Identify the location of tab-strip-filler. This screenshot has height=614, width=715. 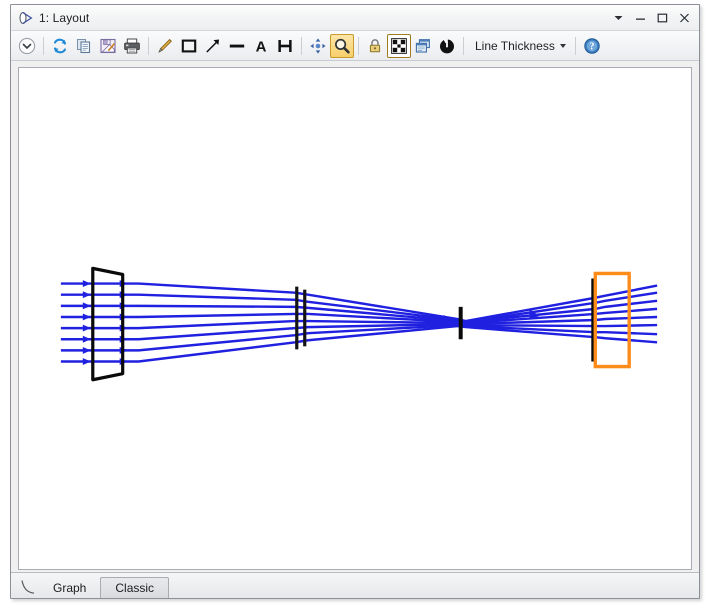
(434, 587).